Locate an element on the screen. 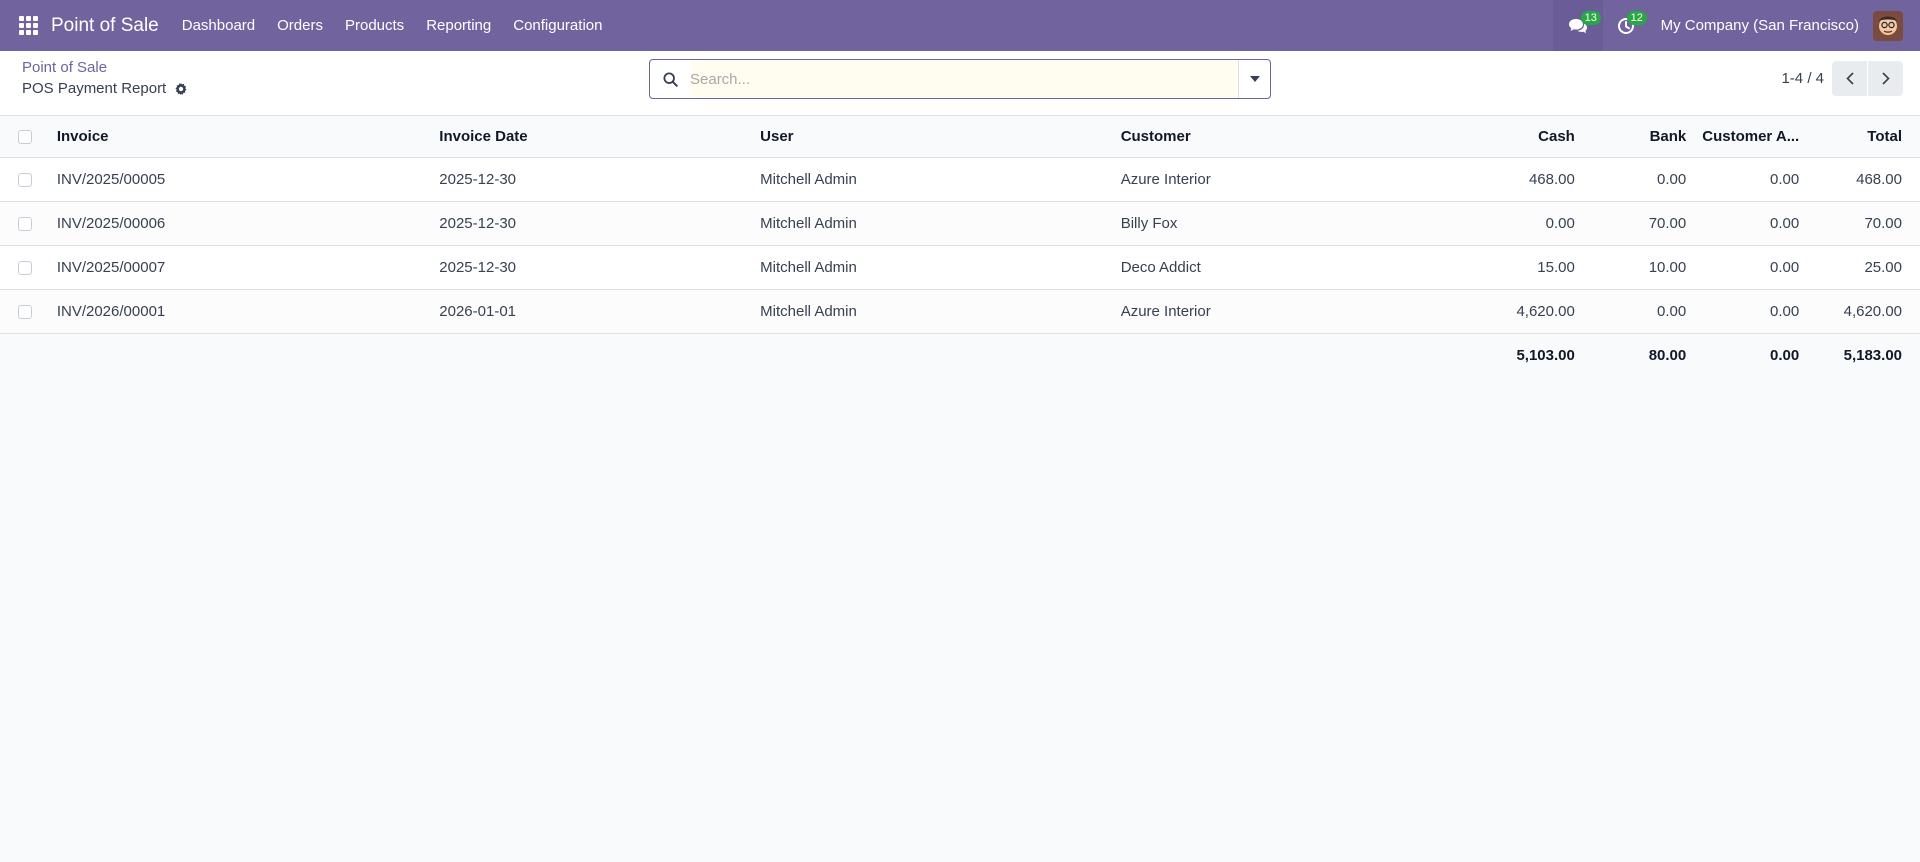 The height and width of the screenshot is (862, 1920). cell-total: 70.00 is located at coordinates (1863, 223).